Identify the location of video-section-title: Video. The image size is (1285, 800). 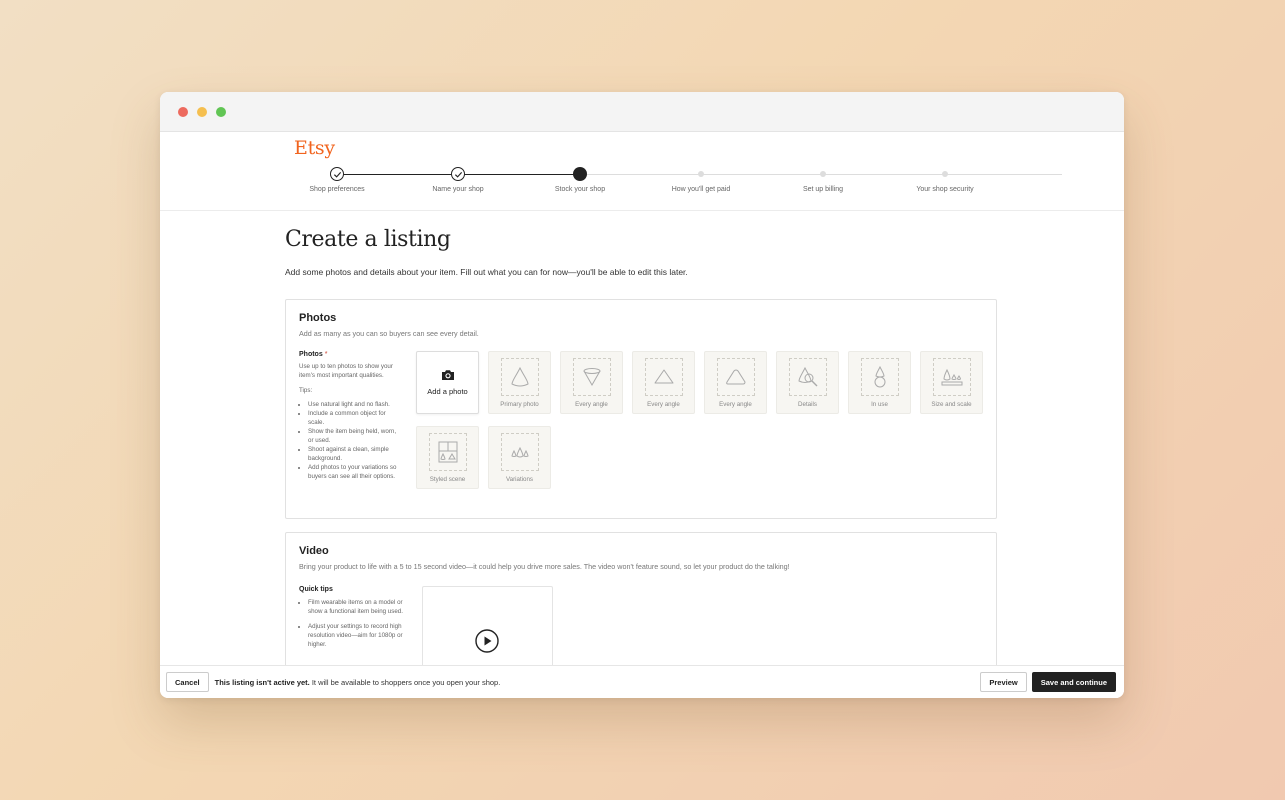
(314, 551).